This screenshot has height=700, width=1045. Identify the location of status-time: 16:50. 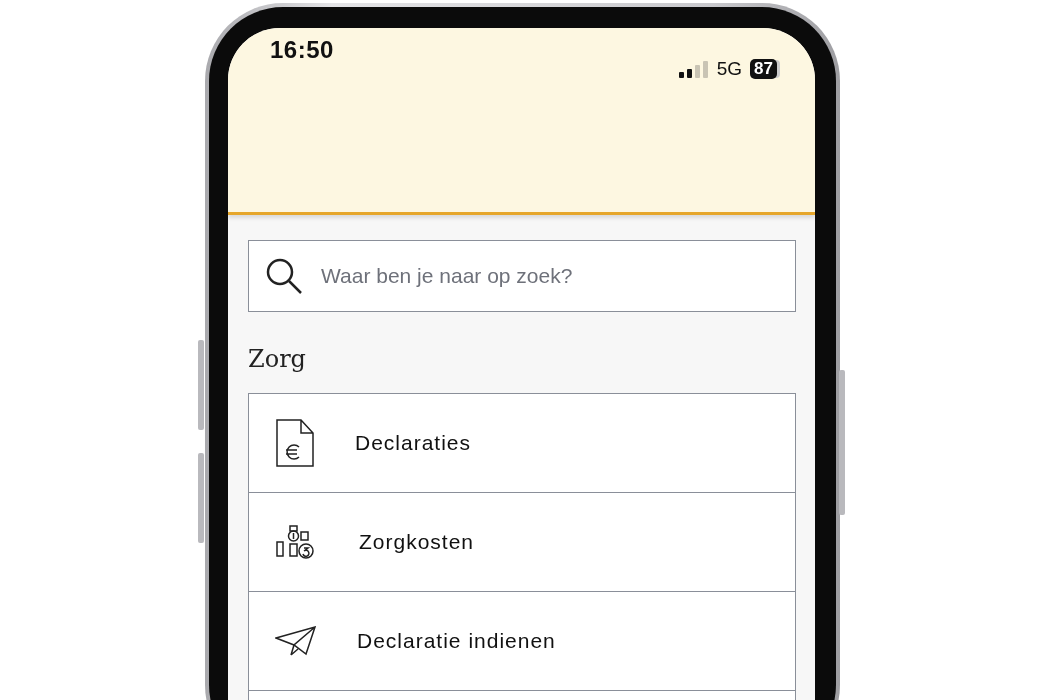
(302, 50).